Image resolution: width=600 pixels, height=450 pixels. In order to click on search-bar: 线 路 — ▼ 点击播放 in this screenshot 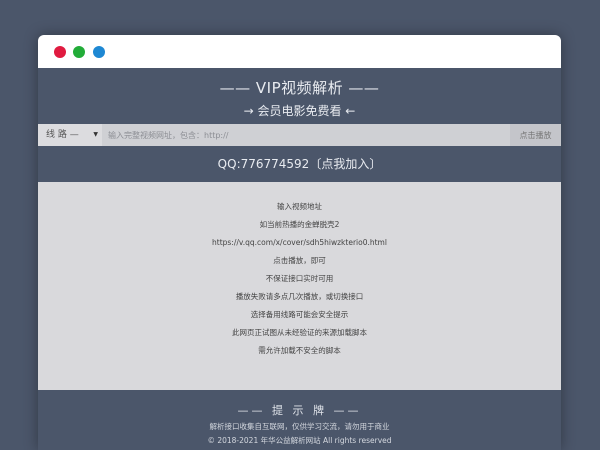, I will do `click(299, 135)`.